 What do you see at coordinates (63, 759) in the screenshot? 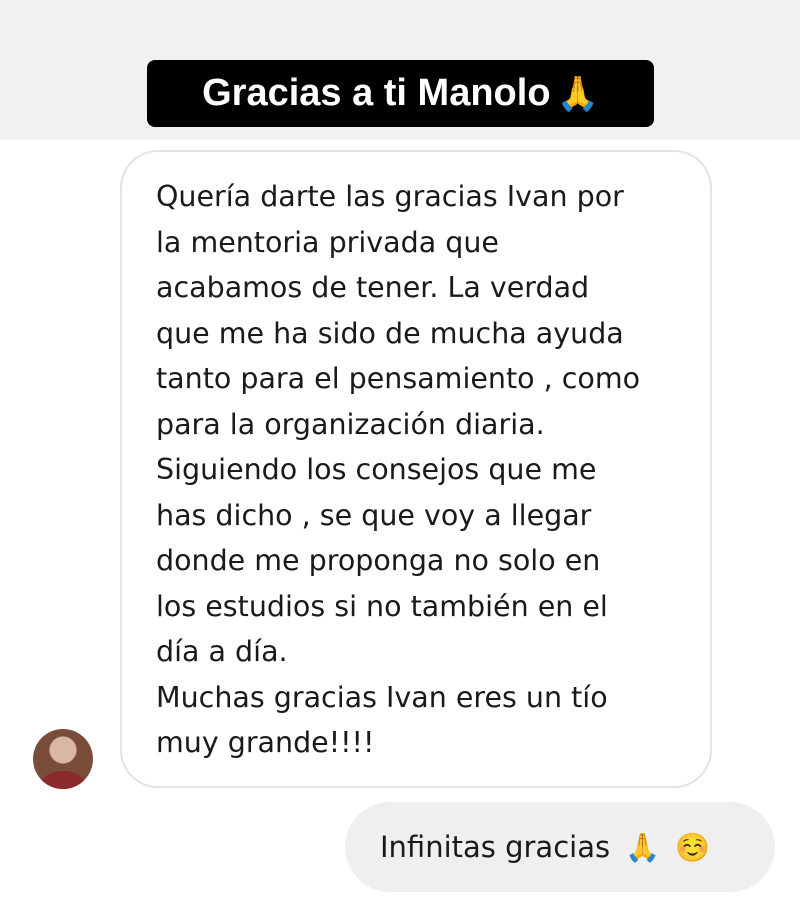
I see `sender-avatar` at bounding box center [63, 759].